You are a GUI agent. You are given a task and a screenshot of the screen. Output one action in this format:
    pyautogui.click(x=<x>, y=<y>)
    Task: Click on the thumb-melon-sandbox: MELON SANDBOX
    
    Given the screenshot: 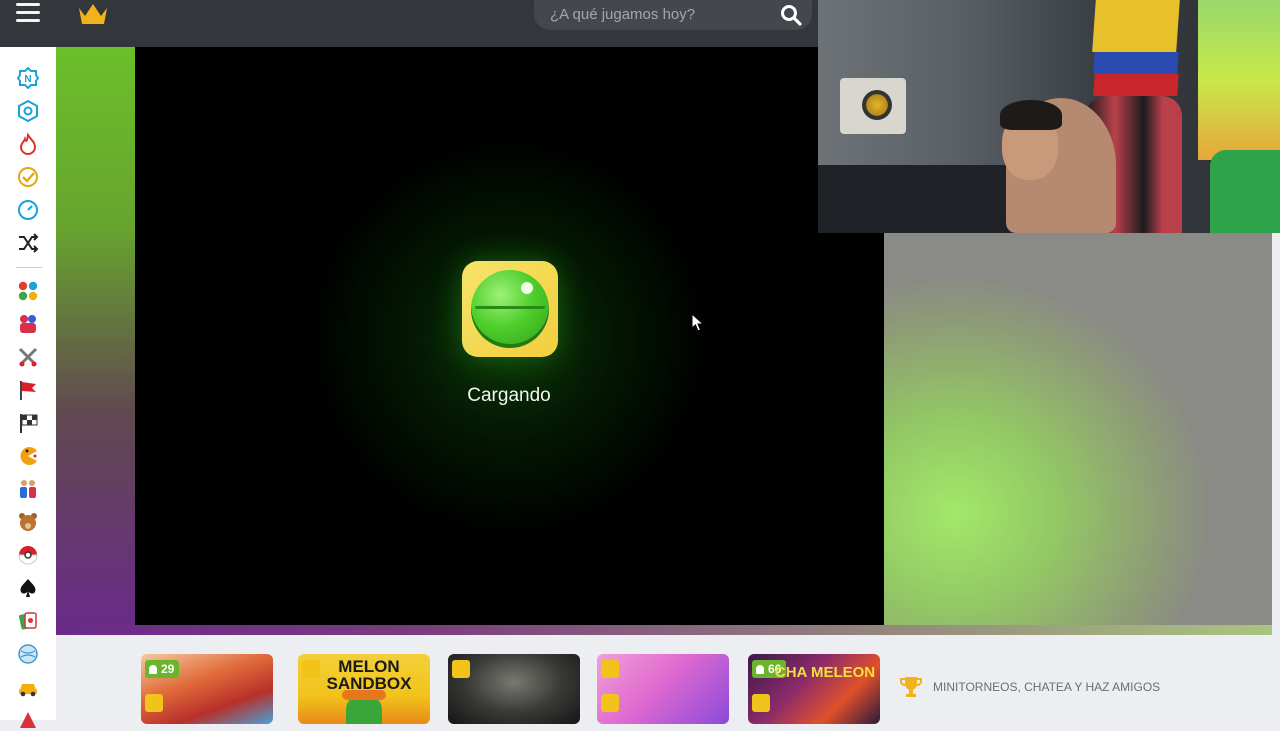 What is the action you would take?
    pyautogui.click(x=364, y=689)
    